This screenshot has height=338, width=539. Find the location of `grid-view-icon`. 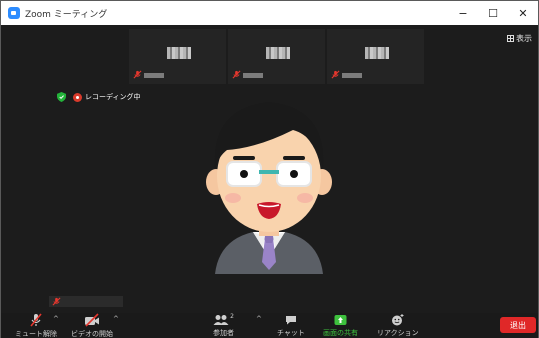

grid-view-icon is located at coordinates (510, 38).